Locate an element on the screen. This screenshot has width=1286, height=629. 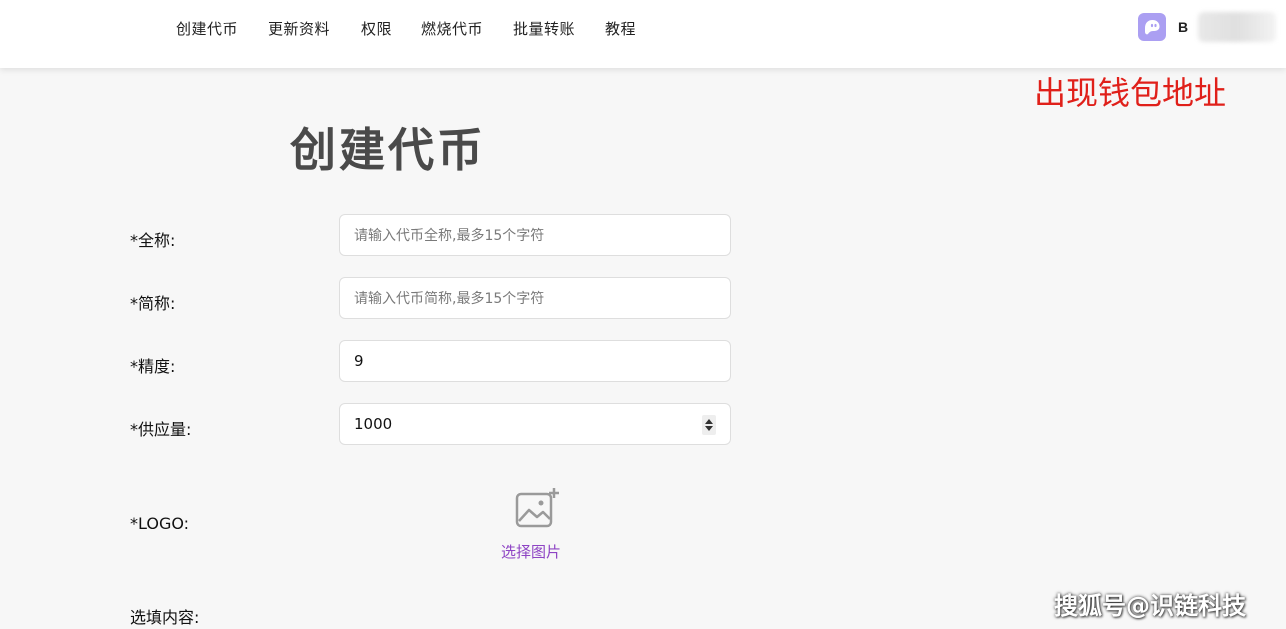
top-nav-bar: 创建代币 更新资料 权限 燃烧代币 批量转账 教程 B is located at coordinates (643, 34).